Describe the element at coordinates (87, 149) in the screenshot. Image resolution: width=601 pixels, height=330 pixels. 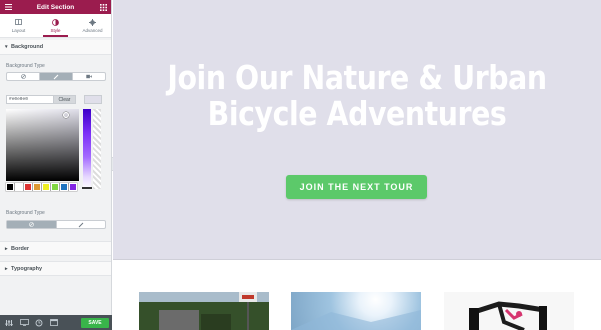
I see `hue-slider` at that location.